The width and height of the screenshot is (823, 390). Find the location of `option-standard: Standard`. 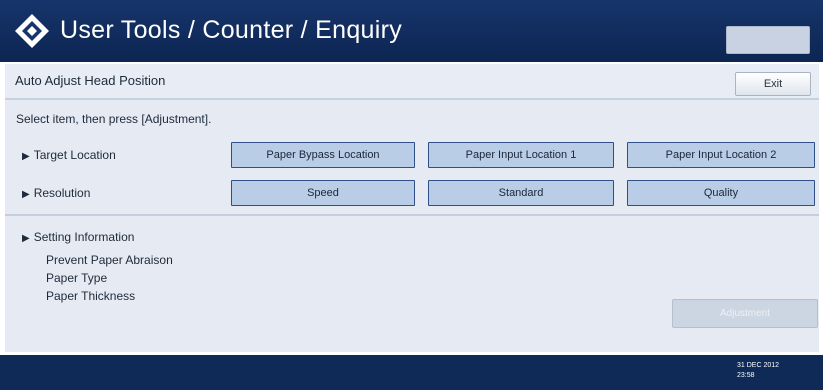

option-standard: Standard is located at coordinates (521, 193).